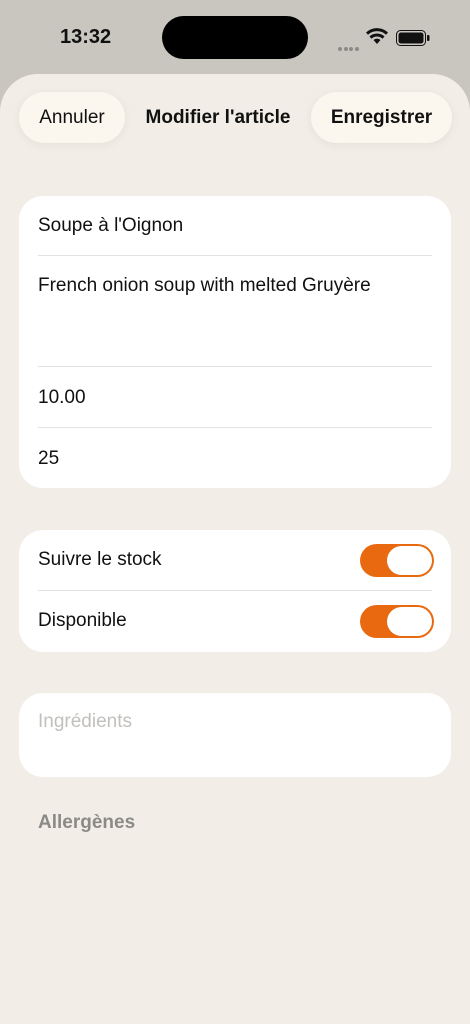 The width and height of the screenshot is (470, 1024). What do you see at coordinates (397, 621) in the screenshot?
I see `available-toggle` at bounding box center [397, 621].